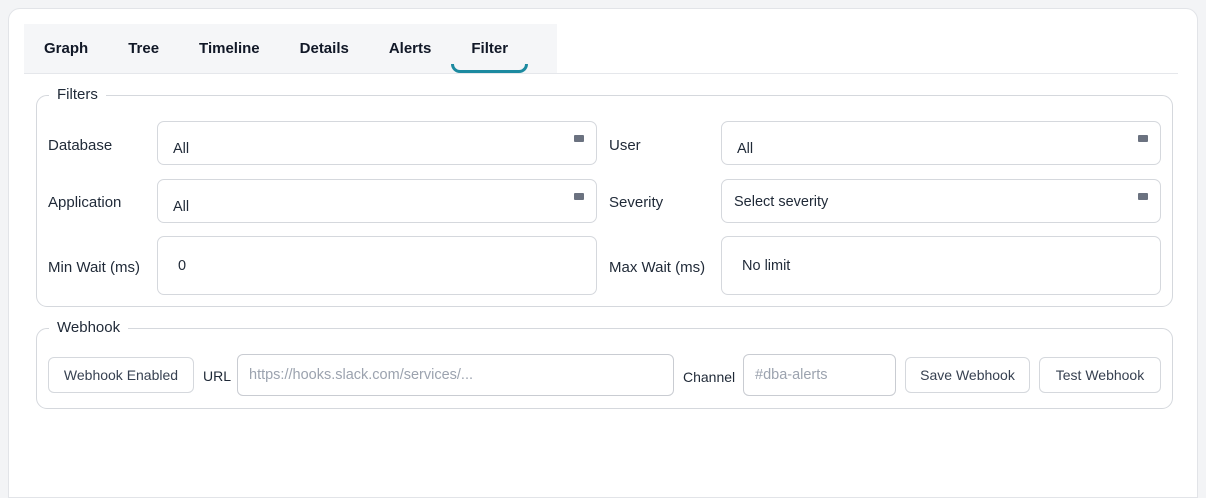  Describe the element at coordinates (377, 201) in the screenshot. I see `application-select: All` at that location.